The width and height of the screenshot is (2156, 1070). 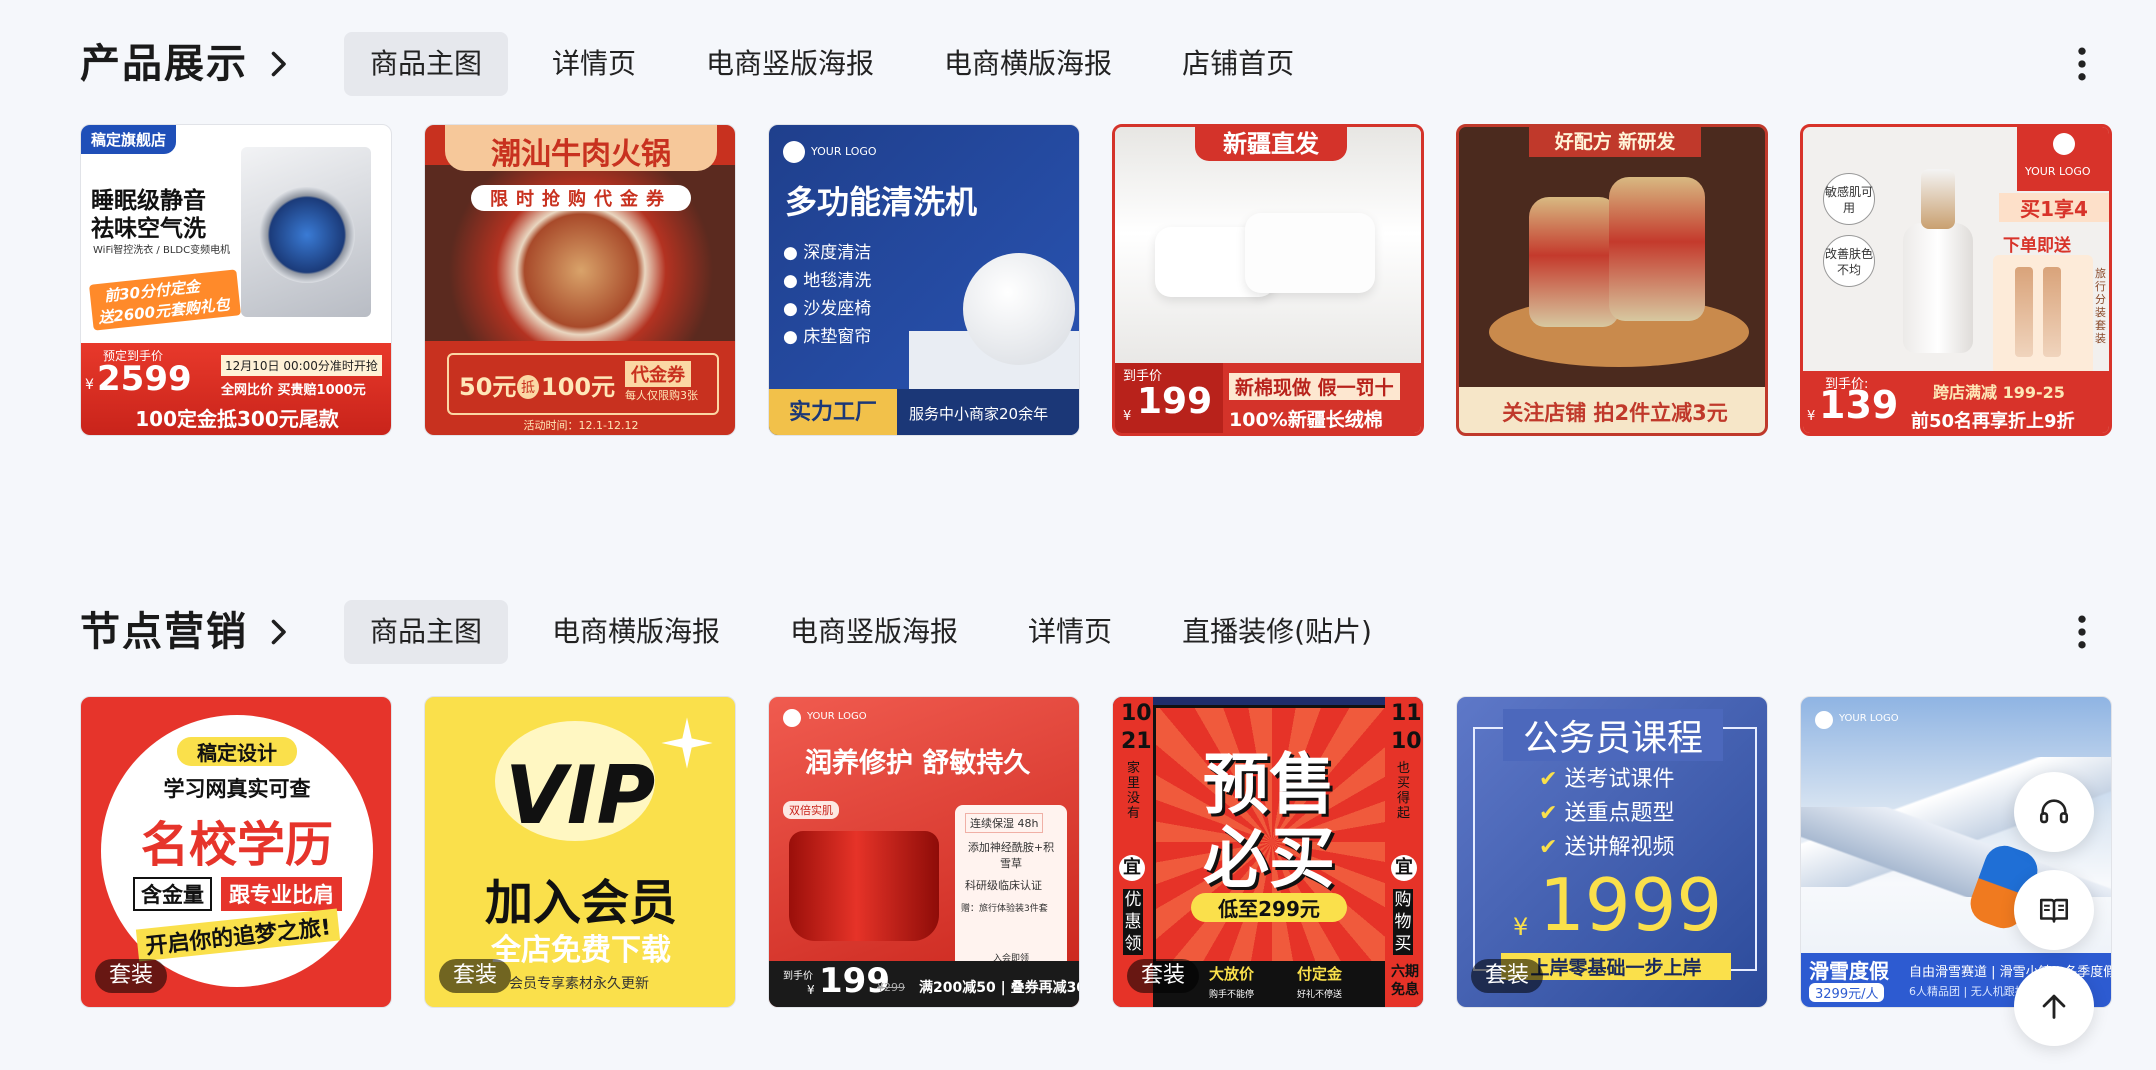 I want to click on tab-store-home: 店铺首页, so click(x=1238, y=64).